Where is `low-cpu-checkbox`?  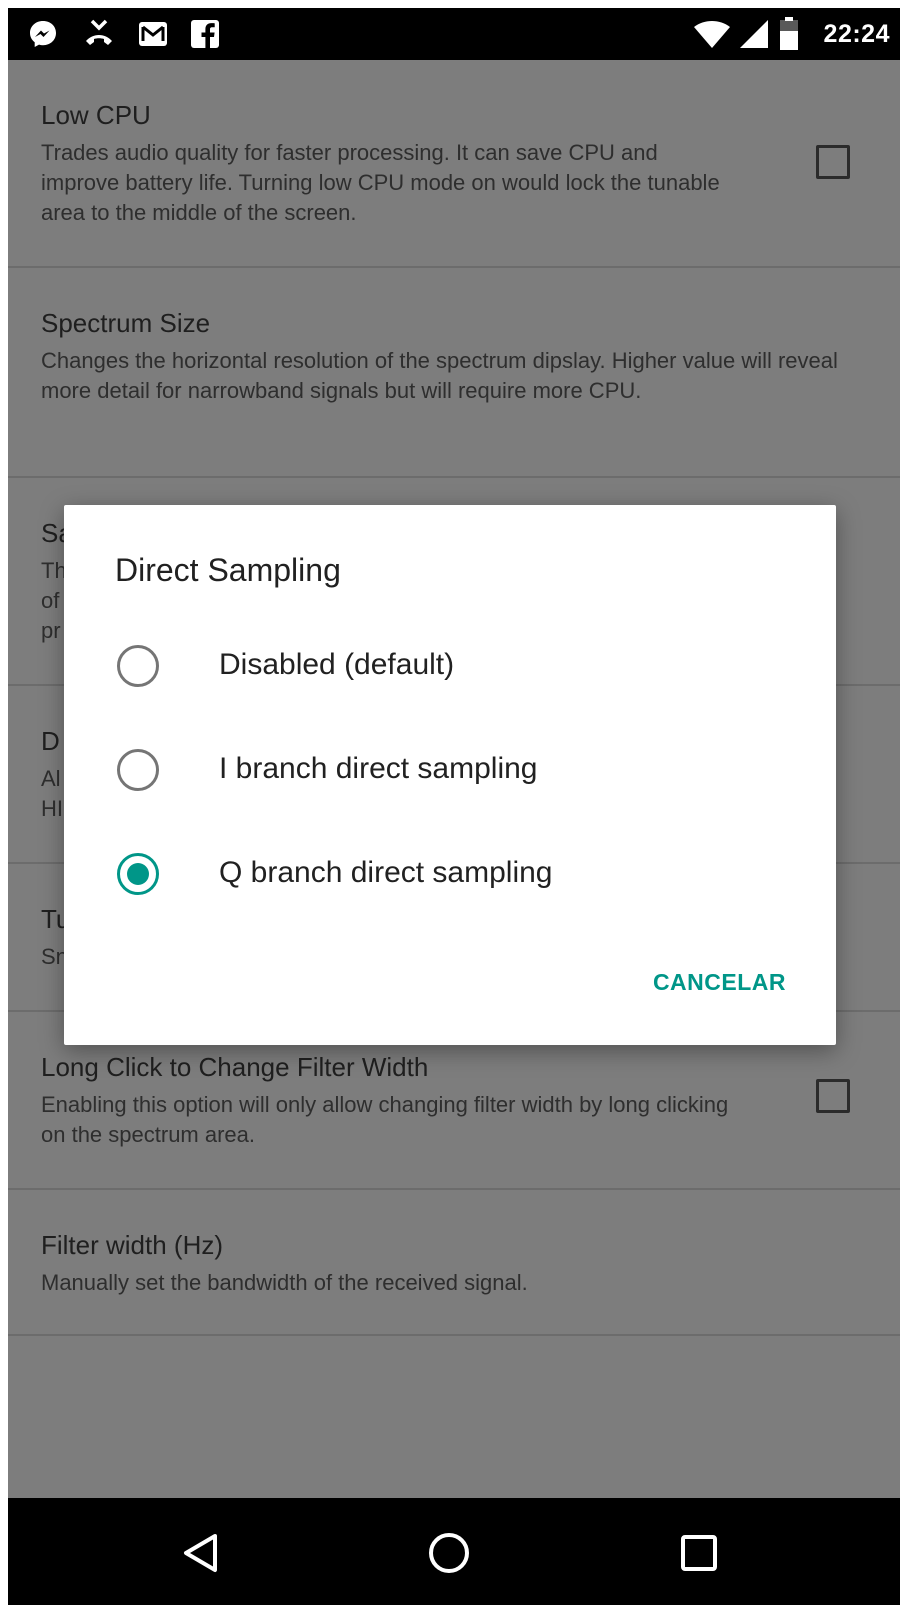 low-cpu-checkbox is located at coordinates (833, 162).